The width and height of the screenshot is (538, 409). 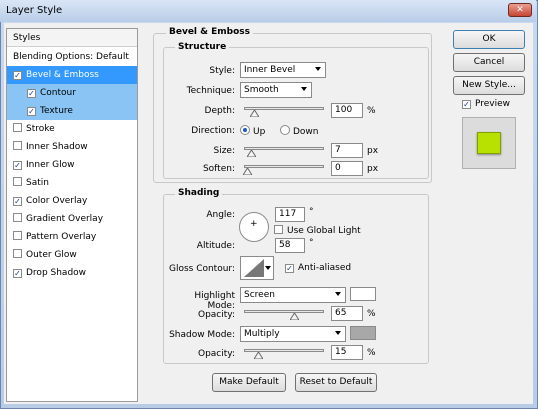 I want to click on angle-dial: +, so click(x=254, y=227).